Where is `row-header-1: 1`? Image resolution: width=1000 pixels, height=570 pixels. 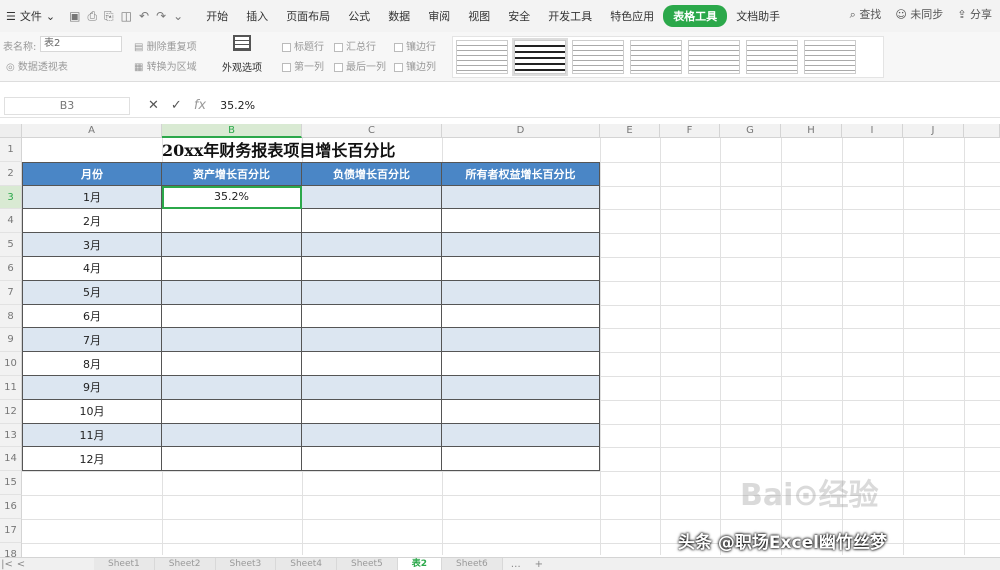 row-header-1: 1 is located at coordinates (11, 150).